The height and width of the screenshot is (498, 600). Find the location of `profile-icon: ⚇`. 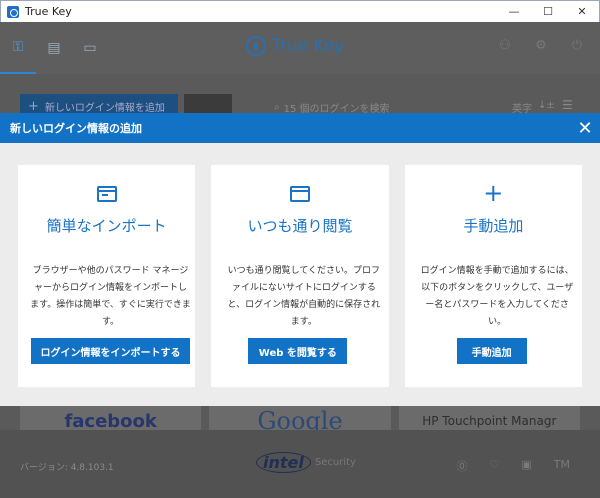

profile-icon: ⚇ is located at coordinates (505, 45).